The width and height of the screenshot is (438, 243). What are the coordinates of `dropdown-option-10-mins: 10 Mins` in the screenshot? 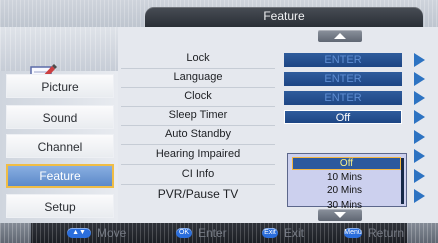 It's located at (344, 177).